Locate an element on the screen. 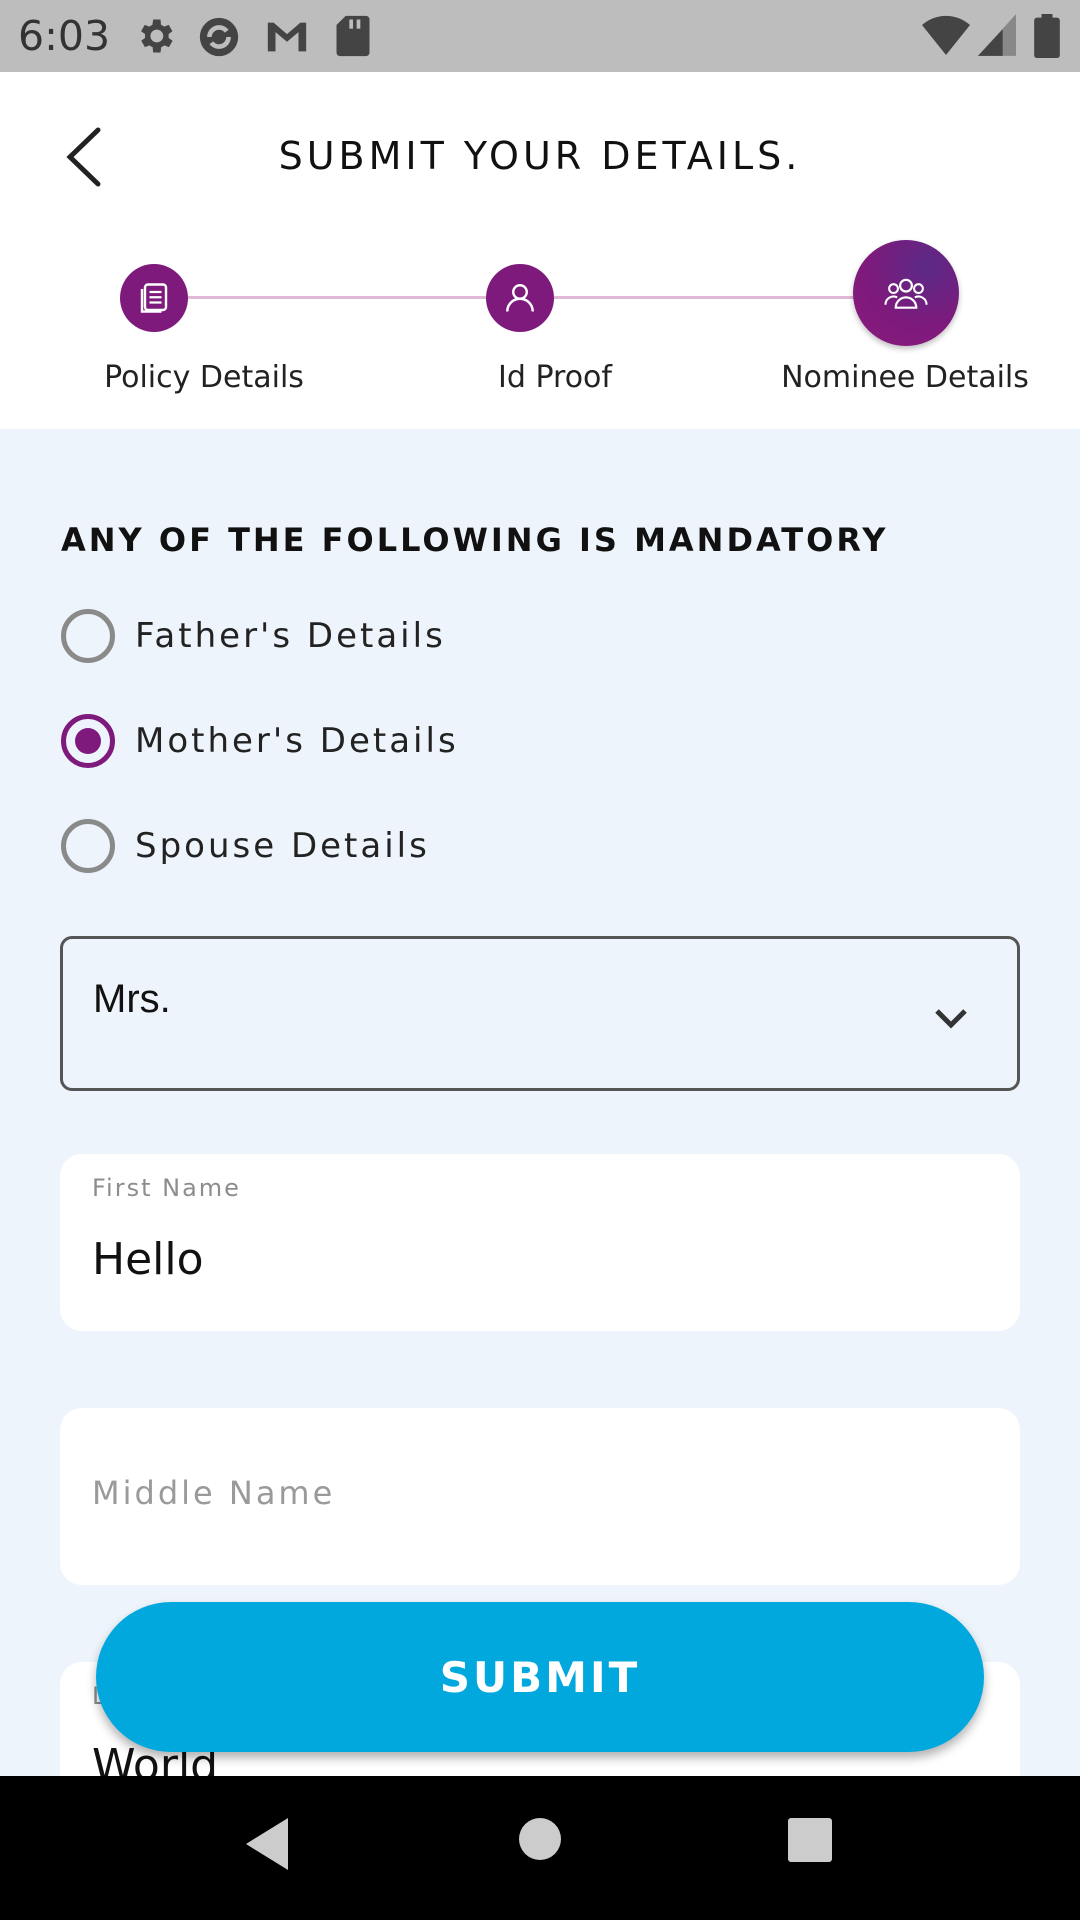 The image size is (1080, 1920). radio-fathers-details: Father's Details is located at coordinates (253, 636).